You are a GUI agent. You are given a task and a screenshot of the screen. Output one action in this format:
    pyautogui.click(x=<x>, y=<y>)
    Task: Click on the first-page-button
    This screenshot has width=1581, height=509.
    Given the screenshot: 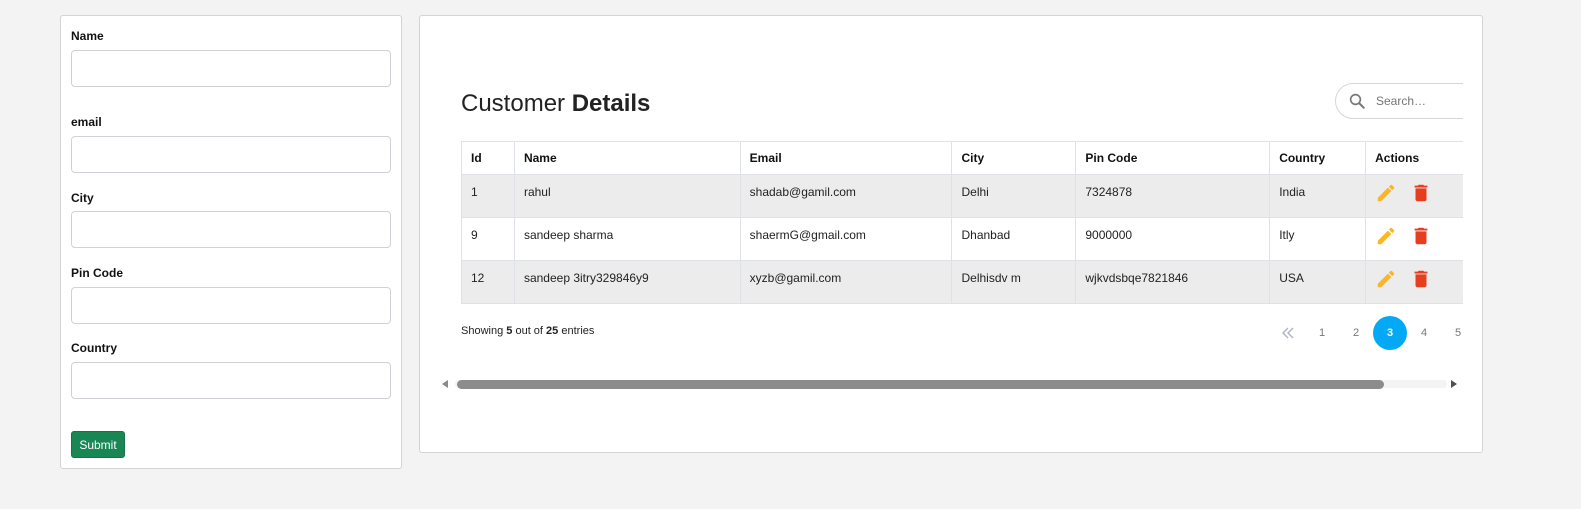 What is the action you would take?
    pyautogui.click(x=1288, y=333)
    